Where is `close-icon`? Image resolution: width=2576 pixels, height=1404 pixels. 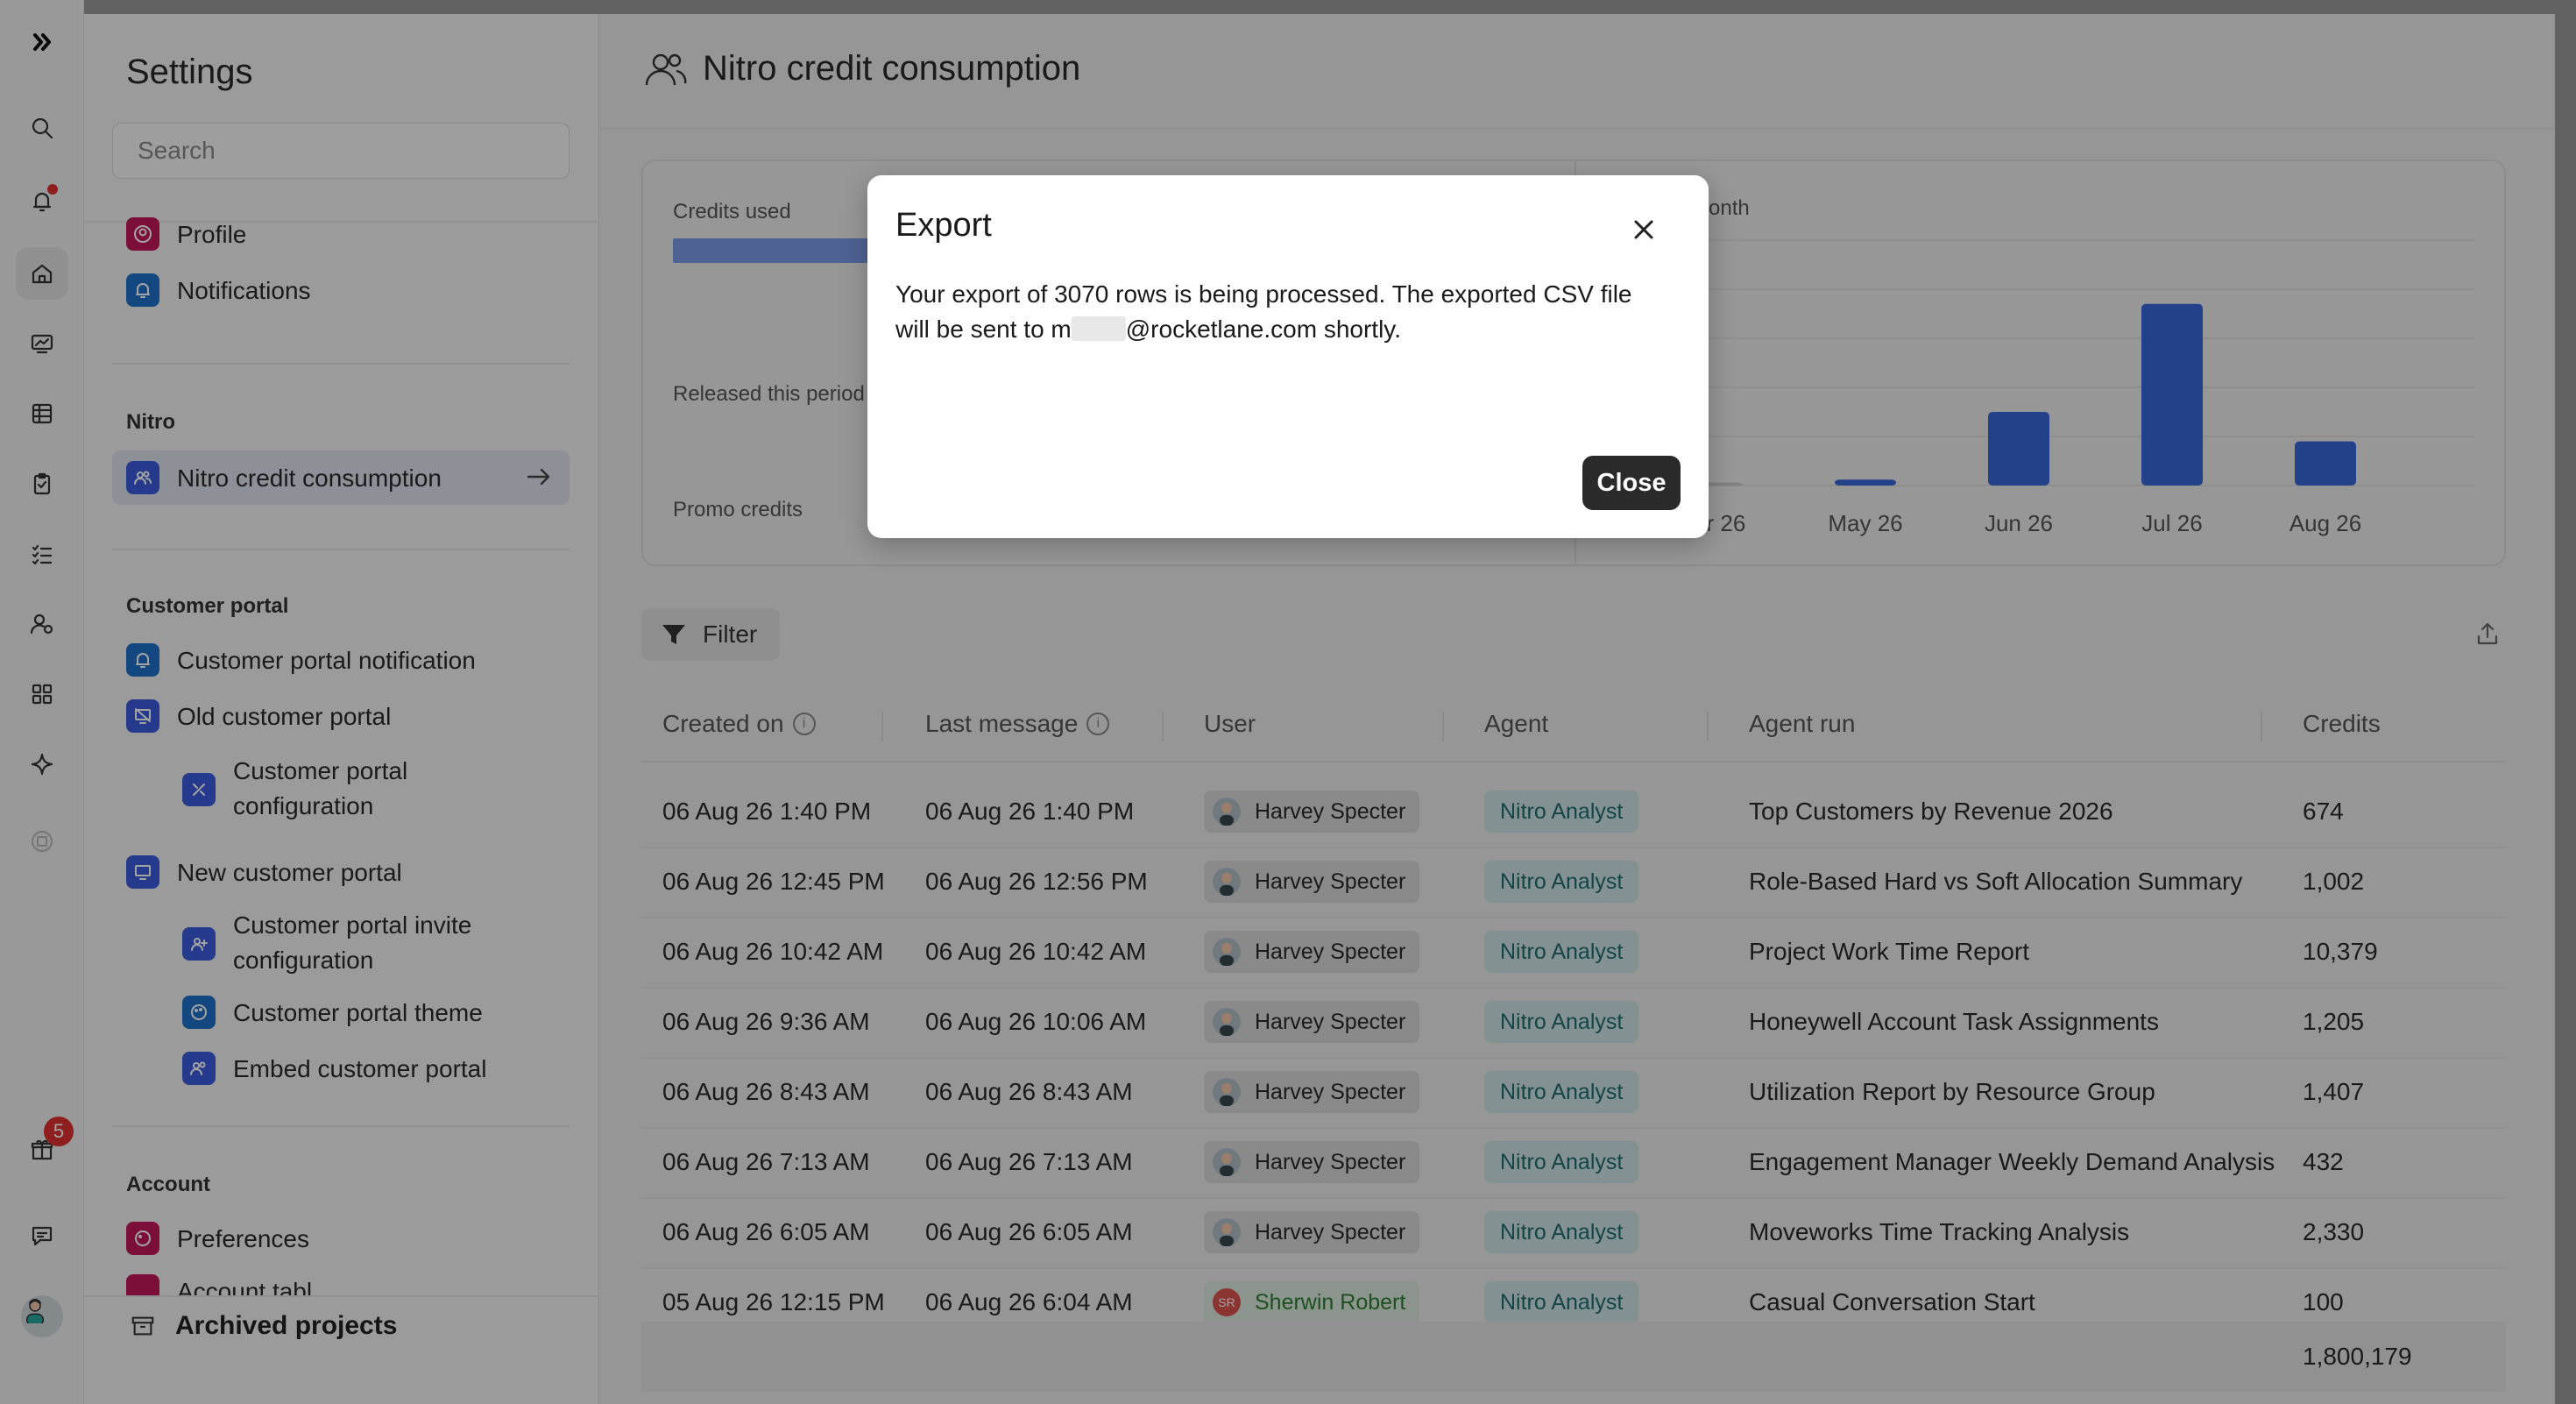
close-icon is located at coordinates (1643, 229).